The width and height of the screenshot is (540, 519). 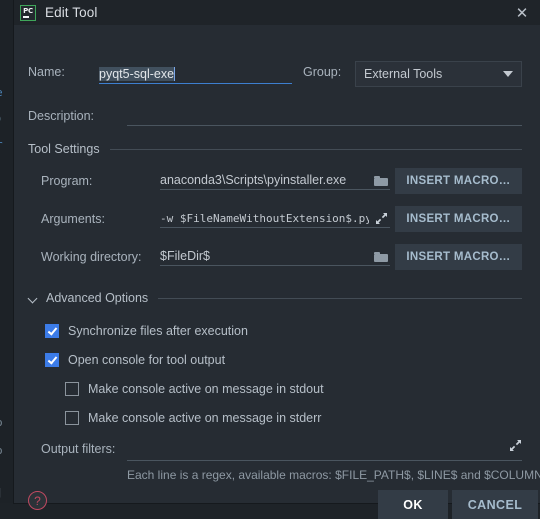 I want to click on help-icon: ?, so click(x=37, y=500).